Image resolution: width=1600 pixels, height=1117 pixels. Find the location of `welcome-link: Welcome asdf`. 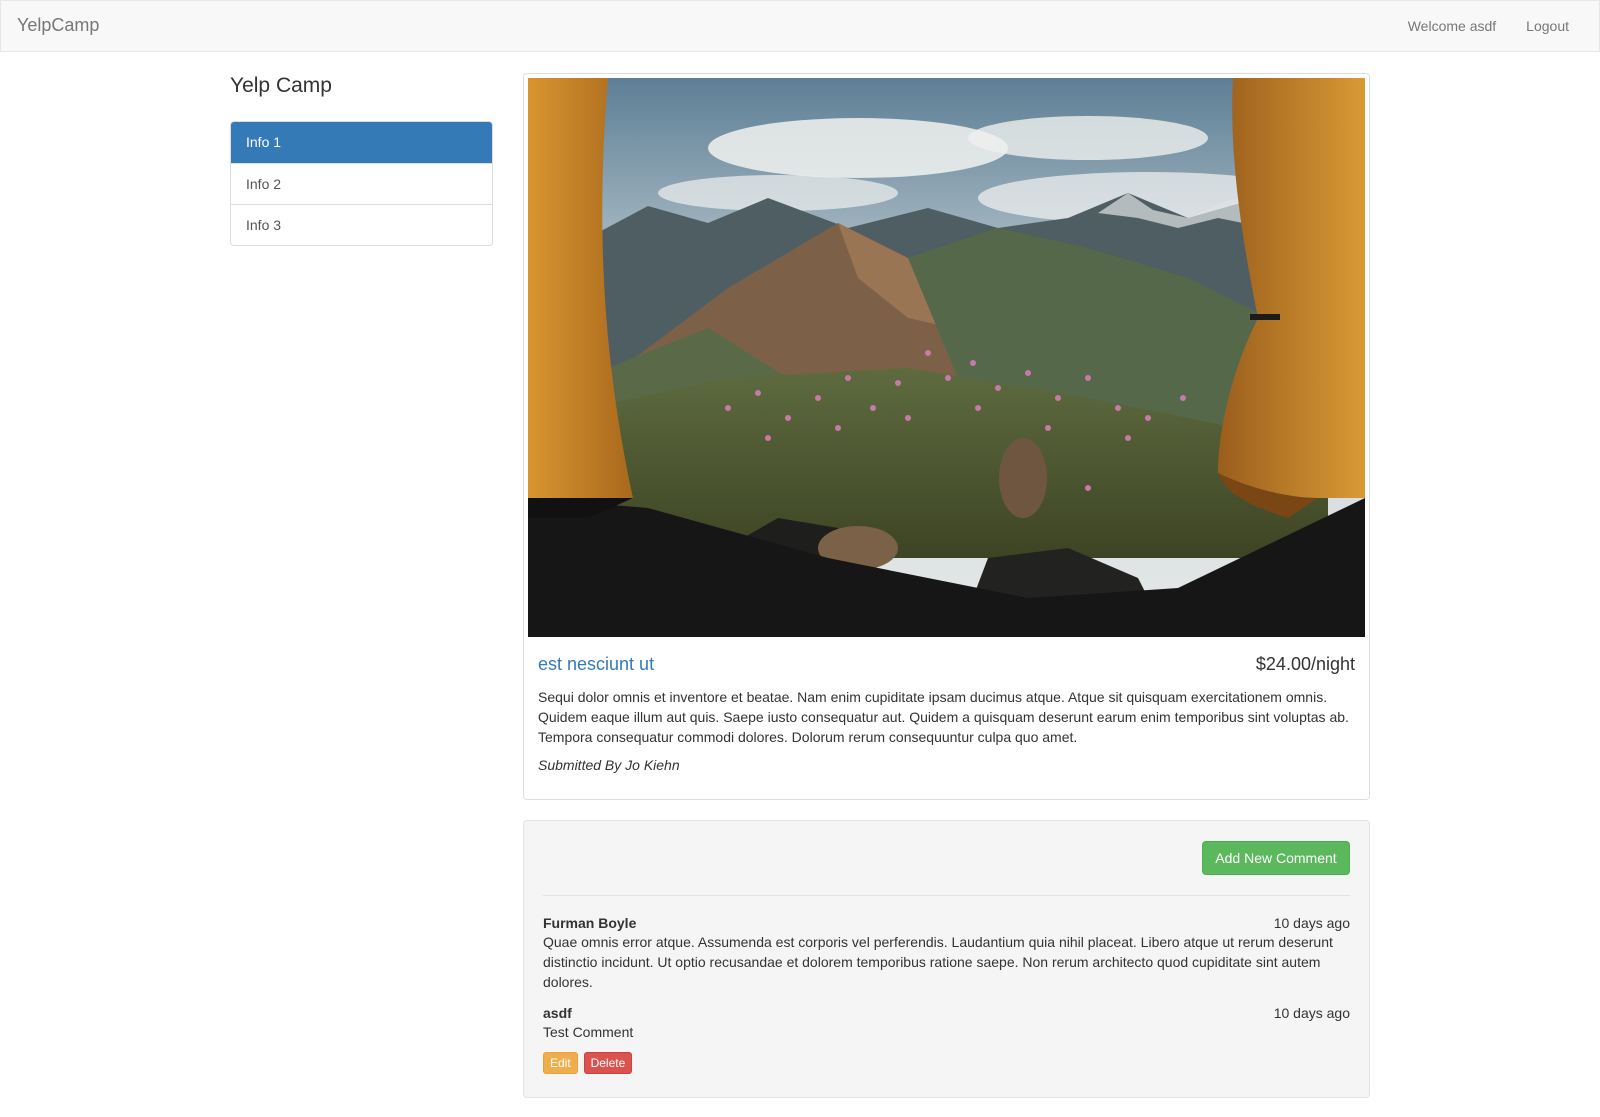

welcome-link: Welcome asdf is located at coordinates (1452, 26).